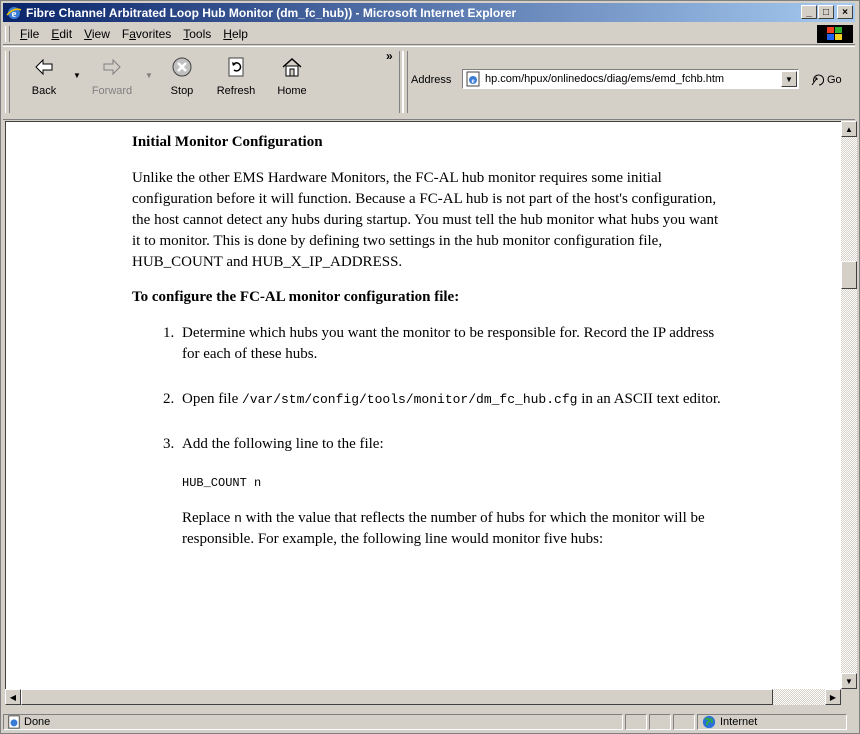 This screenshot has width=860, height=734. I want to click on zone-pane: Internet, so click(772, 722).